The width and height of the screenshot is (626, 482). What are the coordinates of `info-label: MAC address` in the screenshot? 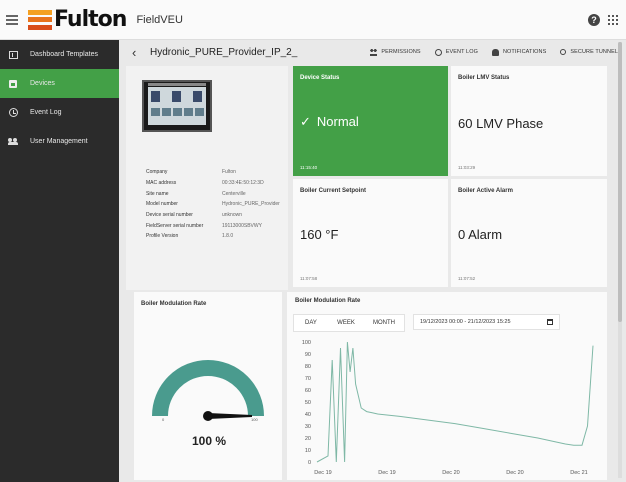 It's located at (161, 183).